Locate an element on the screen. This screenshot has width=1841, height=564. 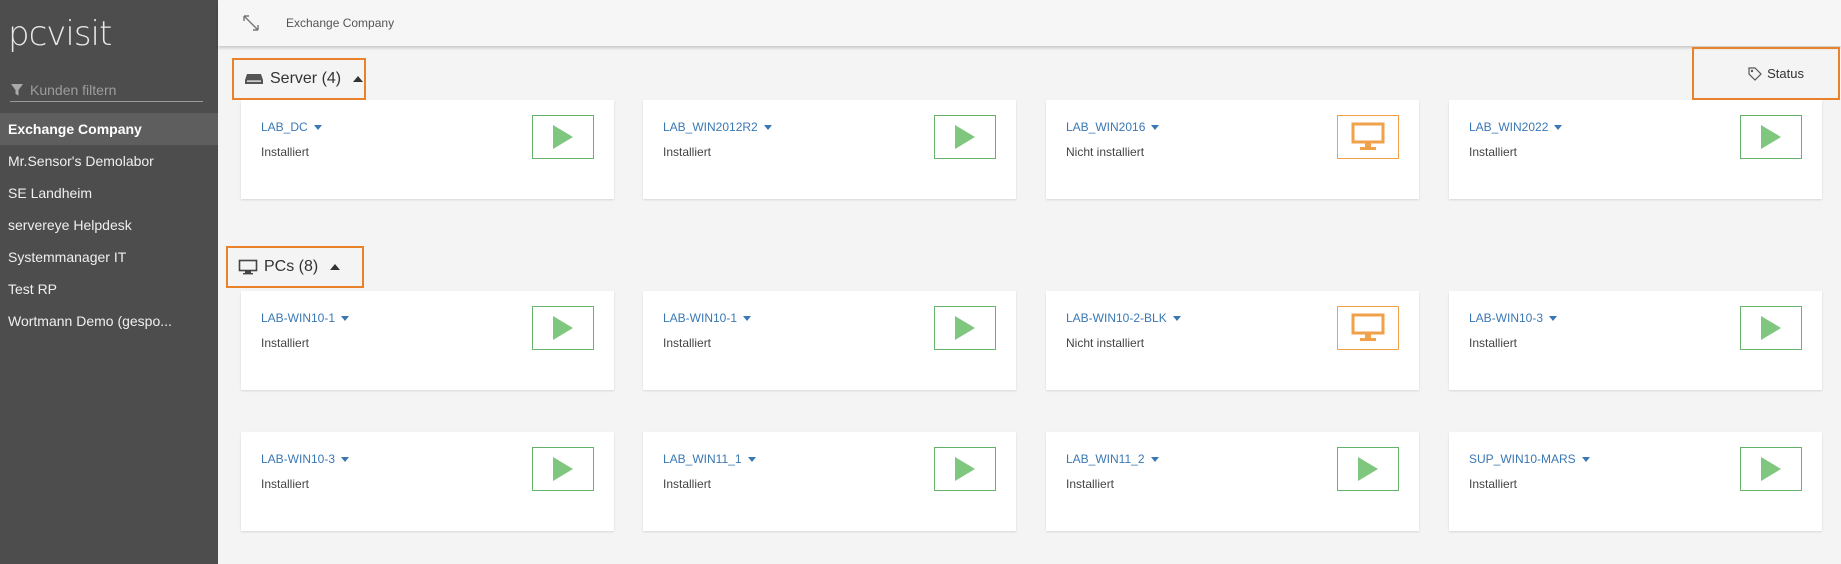
device-name-dropdown: LAB_WIN11_2 is located at coordinates (1112, 459).